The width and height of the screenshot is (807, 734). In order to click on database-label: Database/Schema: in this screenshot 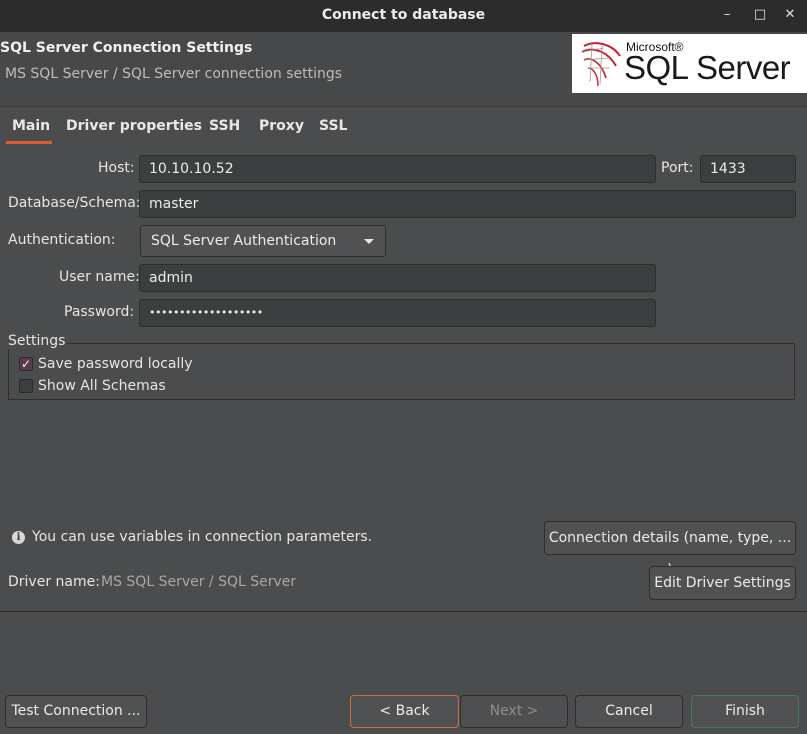, I will do `click(74, 203)`.